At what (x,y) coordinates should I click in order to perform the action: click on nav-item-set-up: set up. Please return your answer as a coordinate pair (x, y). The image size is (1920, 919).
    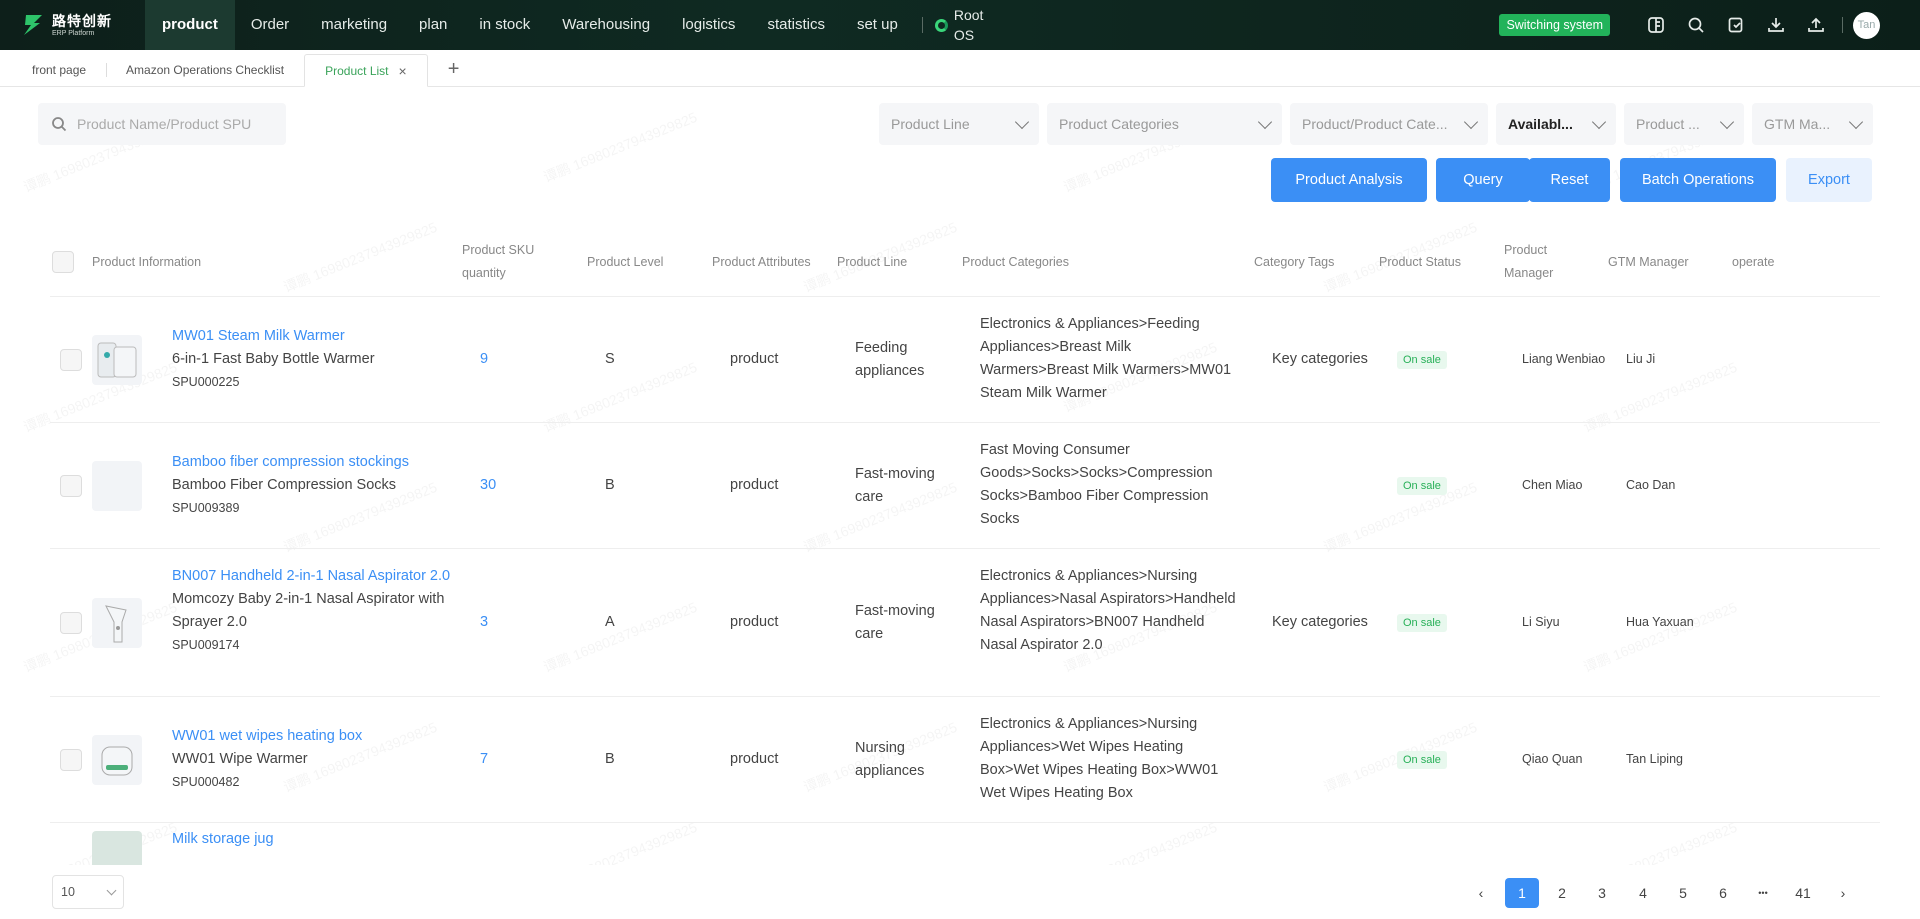
    Looking at the image, I should click on (877, 25).